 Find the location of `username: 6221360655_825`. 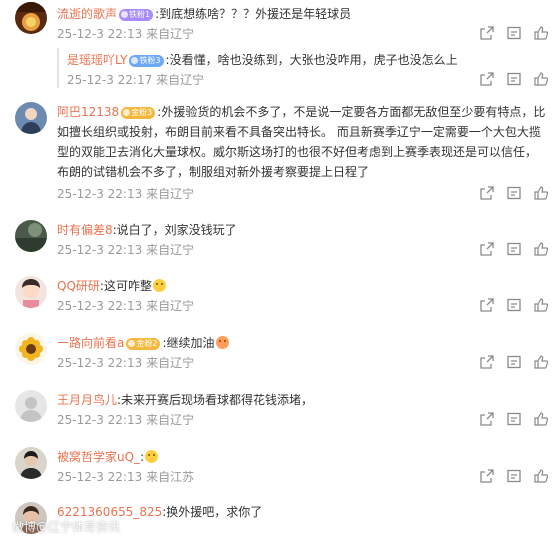

username: 6221360655_825 is located at coordinates (109, 512).